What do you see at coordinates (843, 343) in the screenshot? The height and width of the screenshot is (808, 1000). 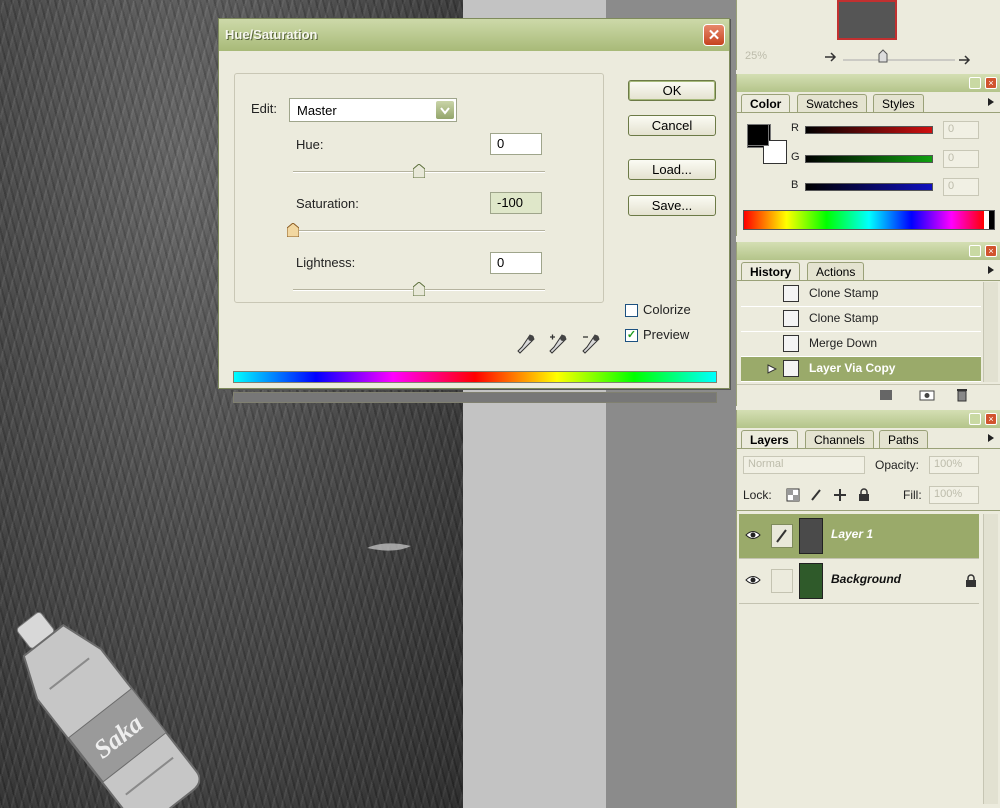 I see `history-item-label: Merge Down` at bounding box center [843, 343].